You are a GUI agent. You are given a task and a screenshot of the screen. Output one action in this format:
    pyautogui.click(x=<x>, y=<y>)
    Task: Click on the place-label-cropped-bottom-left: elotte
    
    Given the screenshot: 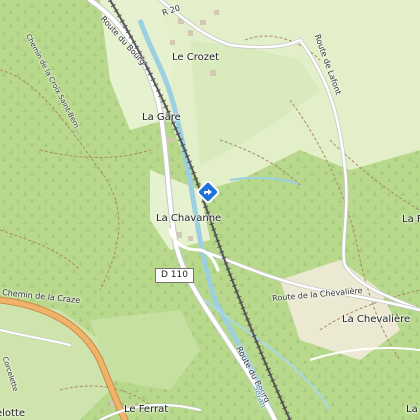 What is the action you would take?
    pyautogui.click(x=13, y=413)
    